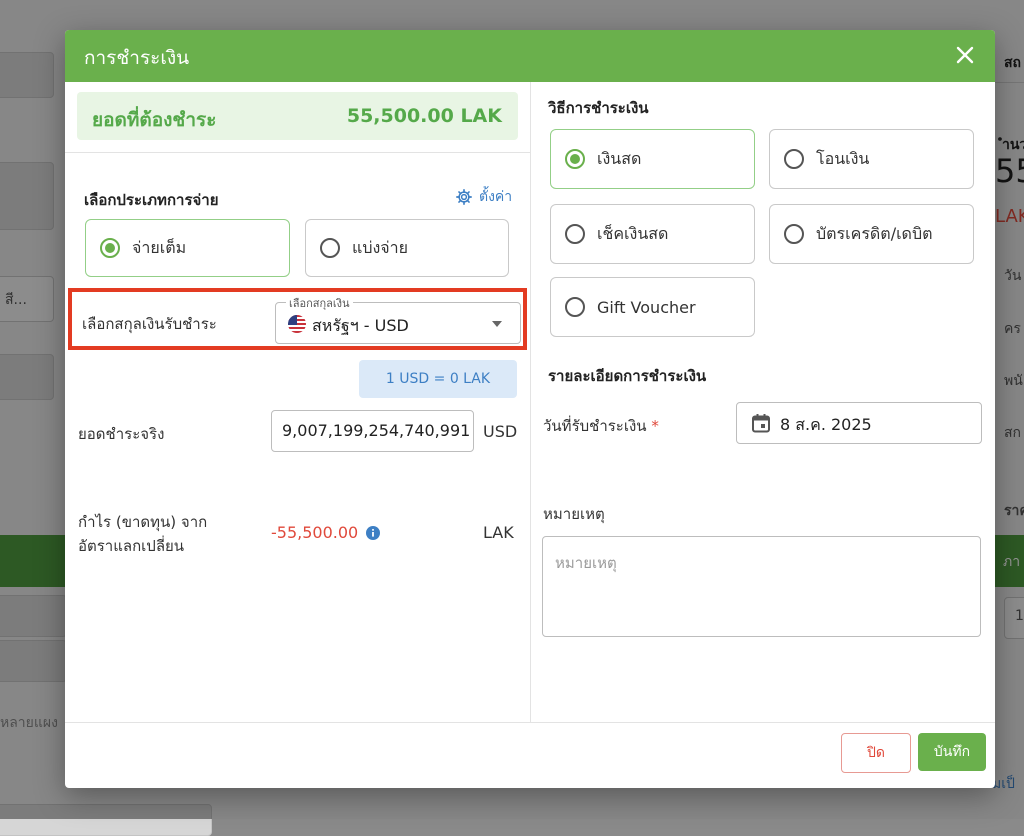 The height and width of the screenshot is (836, 1024). What do you see at coordinates (149, 324) in the screenshot?
I see `currency-row-label: เลือกสกุลเงินรับชำระ` at bounding box center [149, 324].